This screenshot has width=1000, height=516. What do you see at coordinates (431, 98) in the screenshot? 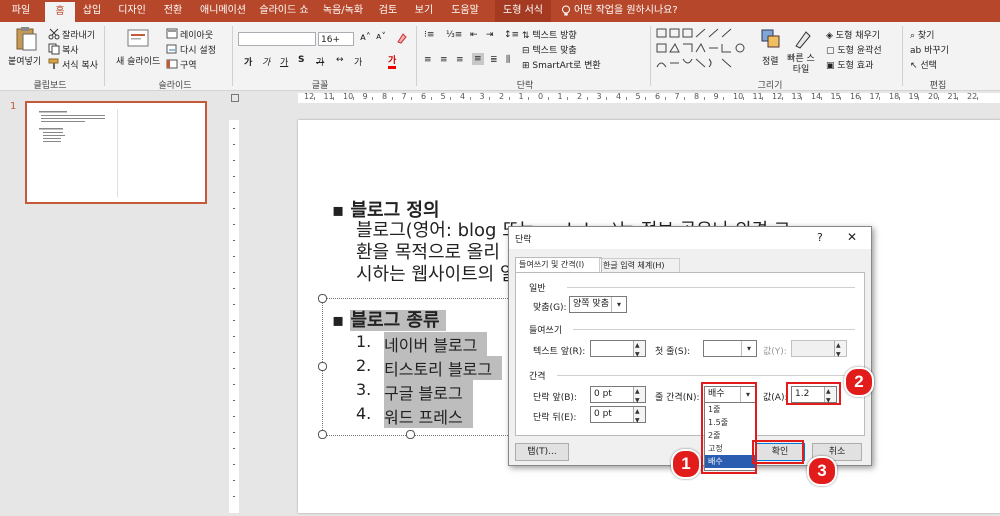
I see `ruler-tick` at bounding box center [431, 98].